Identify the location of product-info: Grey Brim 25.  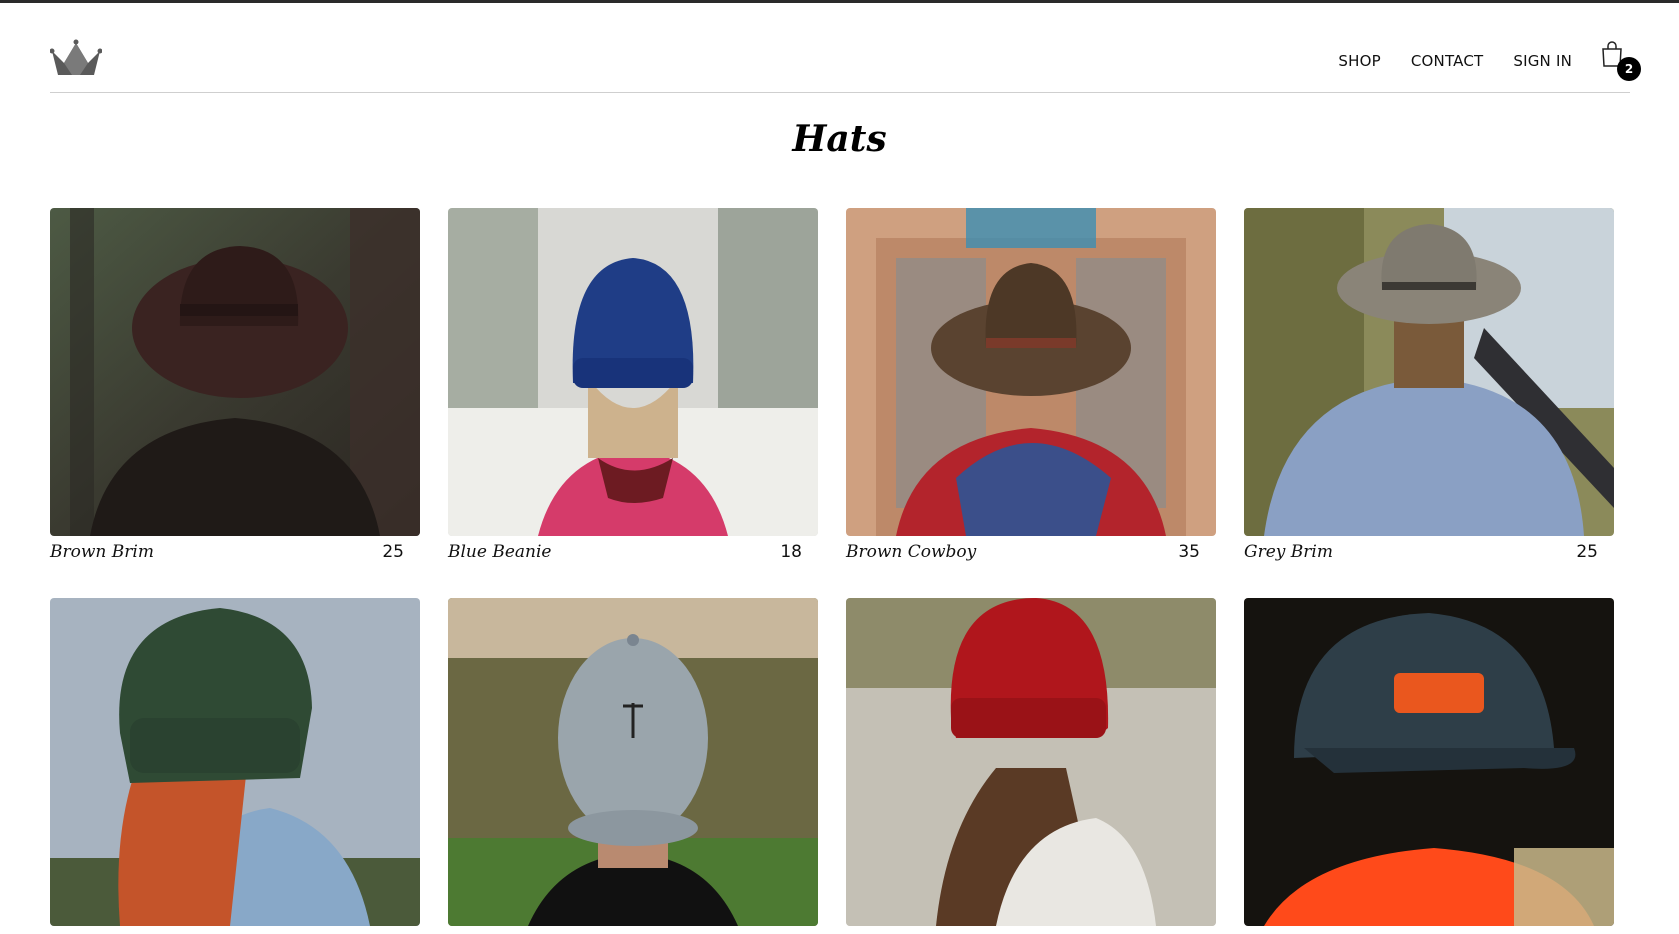
(1421, 552).